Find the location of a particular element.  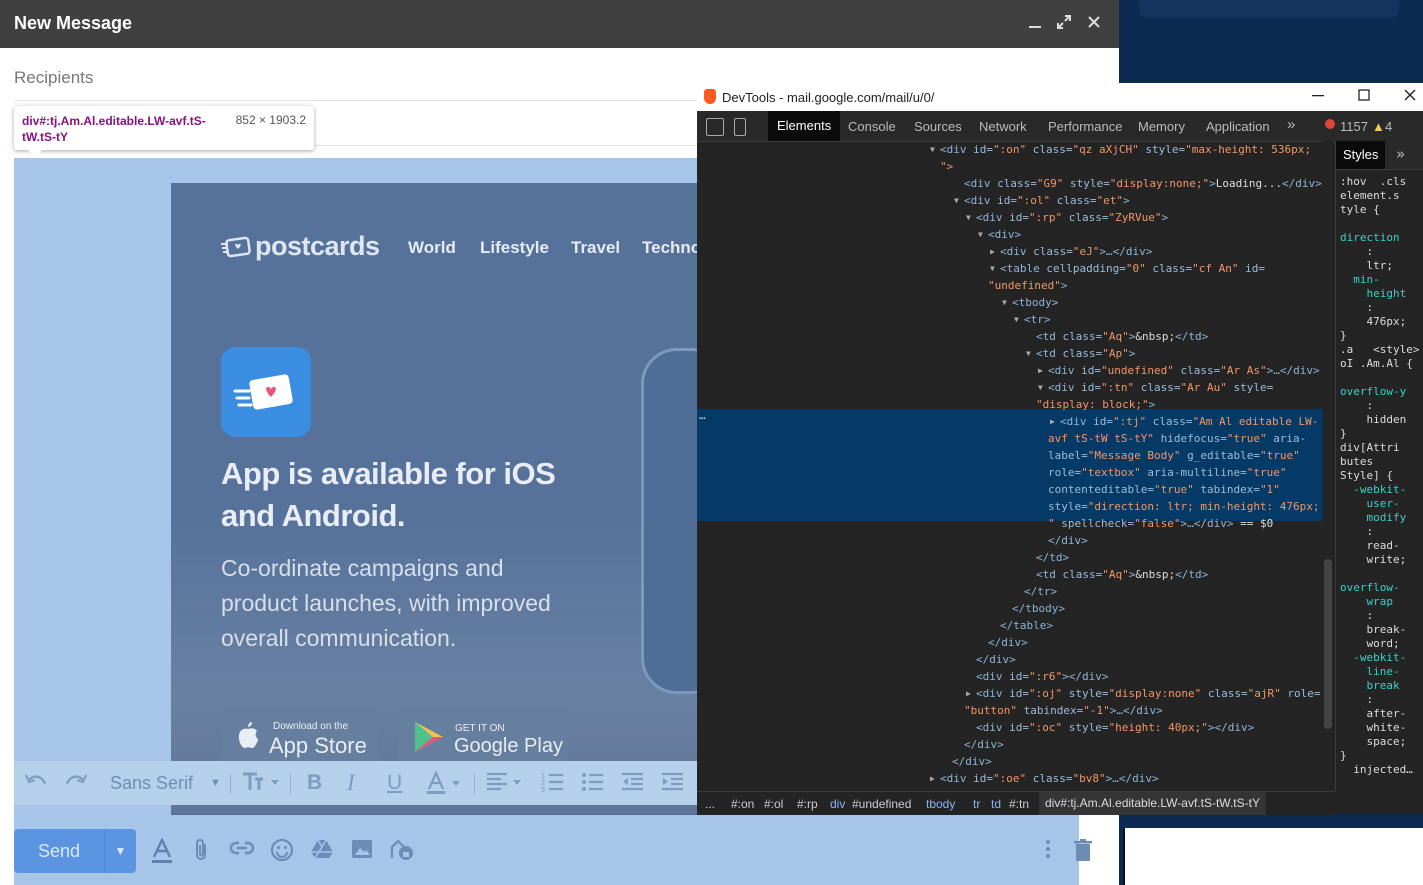

tab-sources: Sources is located at coordinates (938, 126).